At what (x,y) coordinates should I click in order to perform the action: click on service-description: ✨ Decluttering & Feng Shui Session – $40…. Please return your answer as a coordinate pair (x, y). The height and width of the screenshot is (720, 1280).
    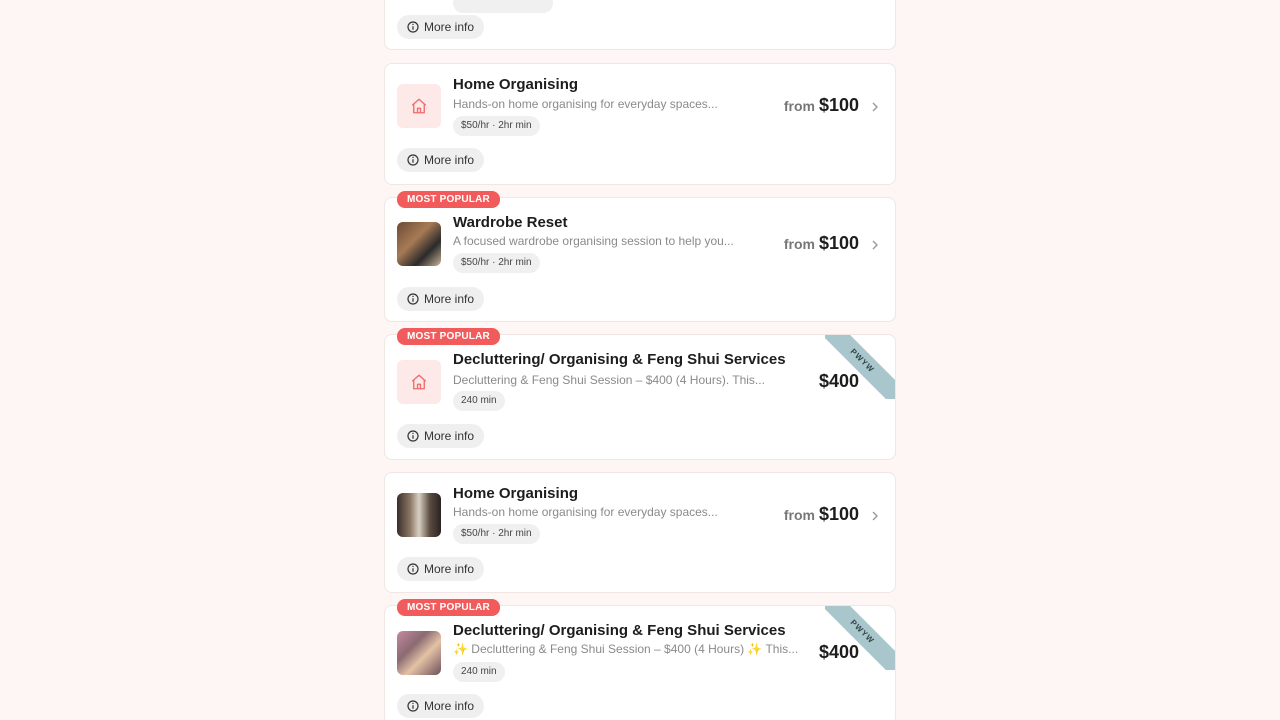
    Looking at the image, I should click on (626, 649).